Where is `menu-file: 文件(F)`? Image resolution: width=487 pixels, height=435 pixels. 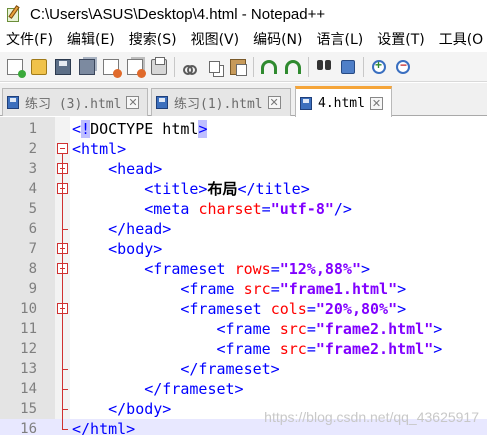 menu-file: 文件(F) is located at coordinates (30, 40).